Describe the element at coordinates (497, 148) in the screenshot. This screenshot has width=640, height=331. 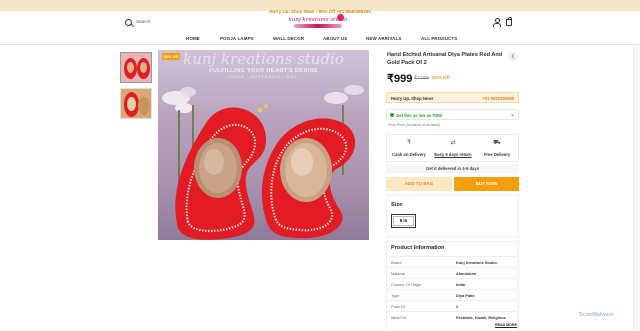
I see `service-free-delivery: ⛟ Free Delivery` at that location.